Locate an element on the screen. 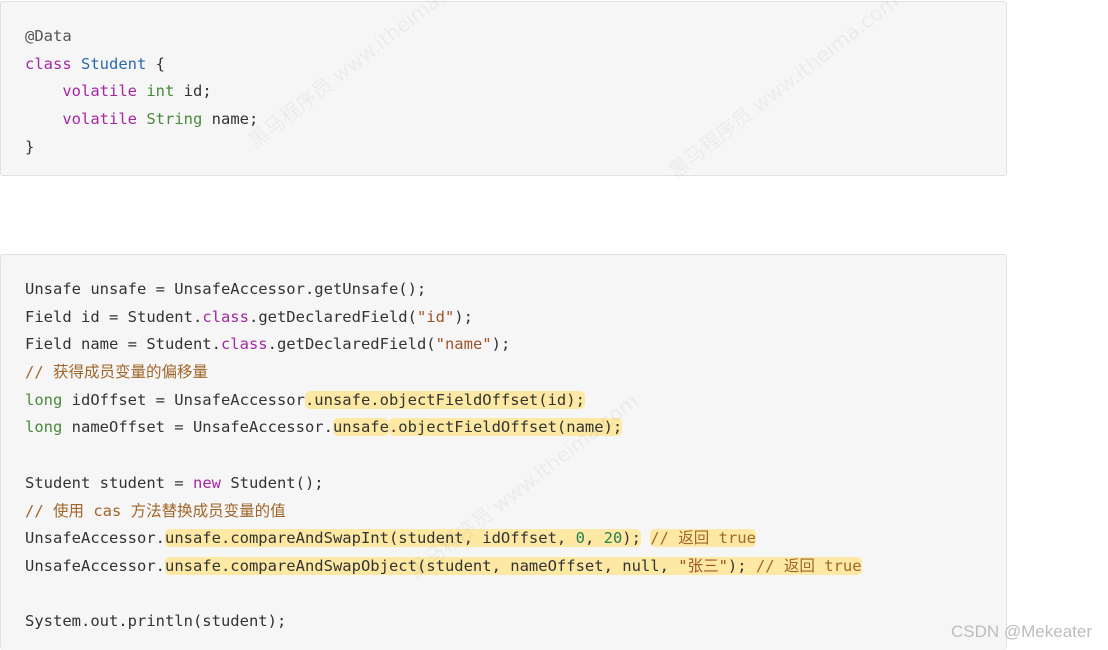  comment: // 使用 cas 方法替换成员变量的值 is located at coordinates (155, 510).